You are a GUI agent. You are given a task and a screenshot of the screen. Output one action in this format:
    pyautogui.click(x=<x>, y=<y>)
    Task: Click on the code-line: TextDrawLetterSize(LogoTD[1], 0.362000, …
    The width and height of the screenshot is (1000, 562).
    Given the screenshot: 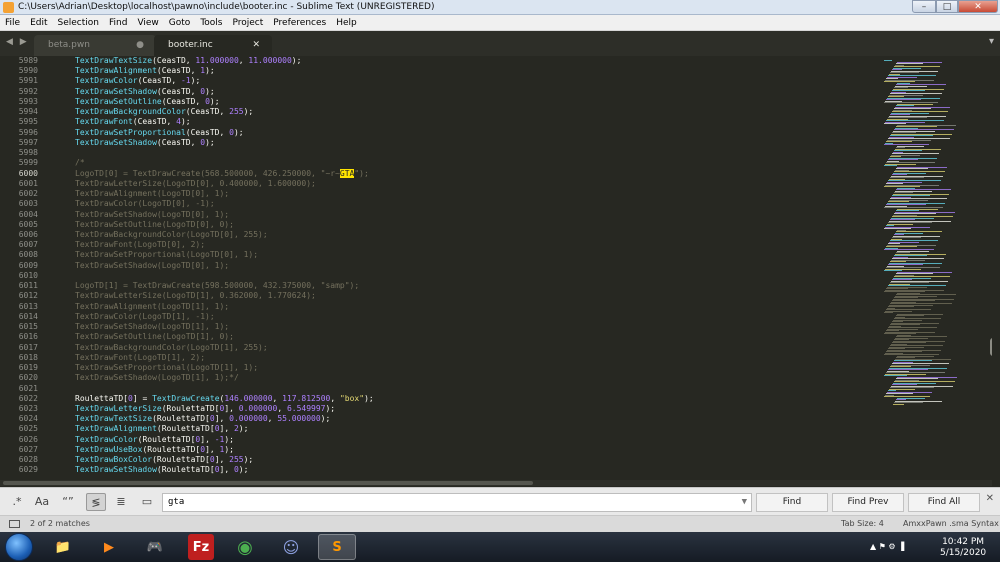 What is the action you would take?
    pyautogui.click(x=475, y=296)
    